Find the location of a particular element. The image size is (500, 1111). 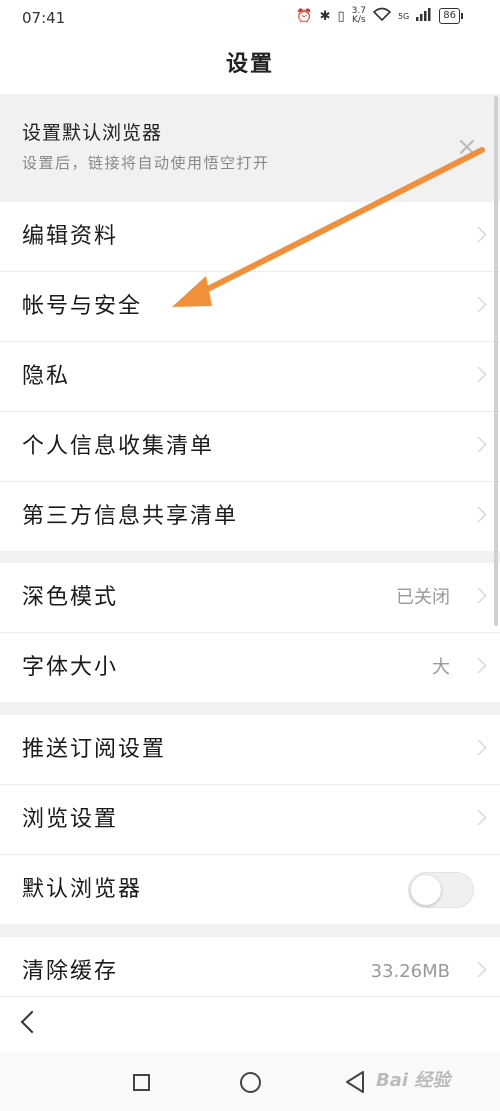

dark-mode-value: 已关闭 is located at coordinates (423, 597).